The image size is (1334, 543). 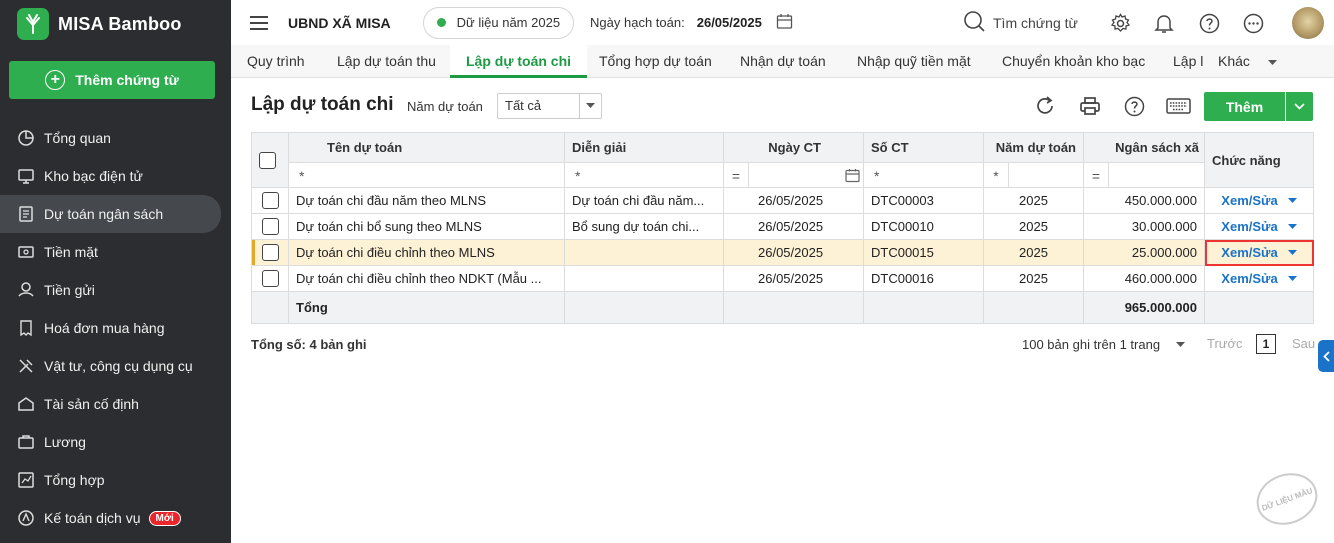 I want to click on filter-date: =, so click(x=793, y=175).